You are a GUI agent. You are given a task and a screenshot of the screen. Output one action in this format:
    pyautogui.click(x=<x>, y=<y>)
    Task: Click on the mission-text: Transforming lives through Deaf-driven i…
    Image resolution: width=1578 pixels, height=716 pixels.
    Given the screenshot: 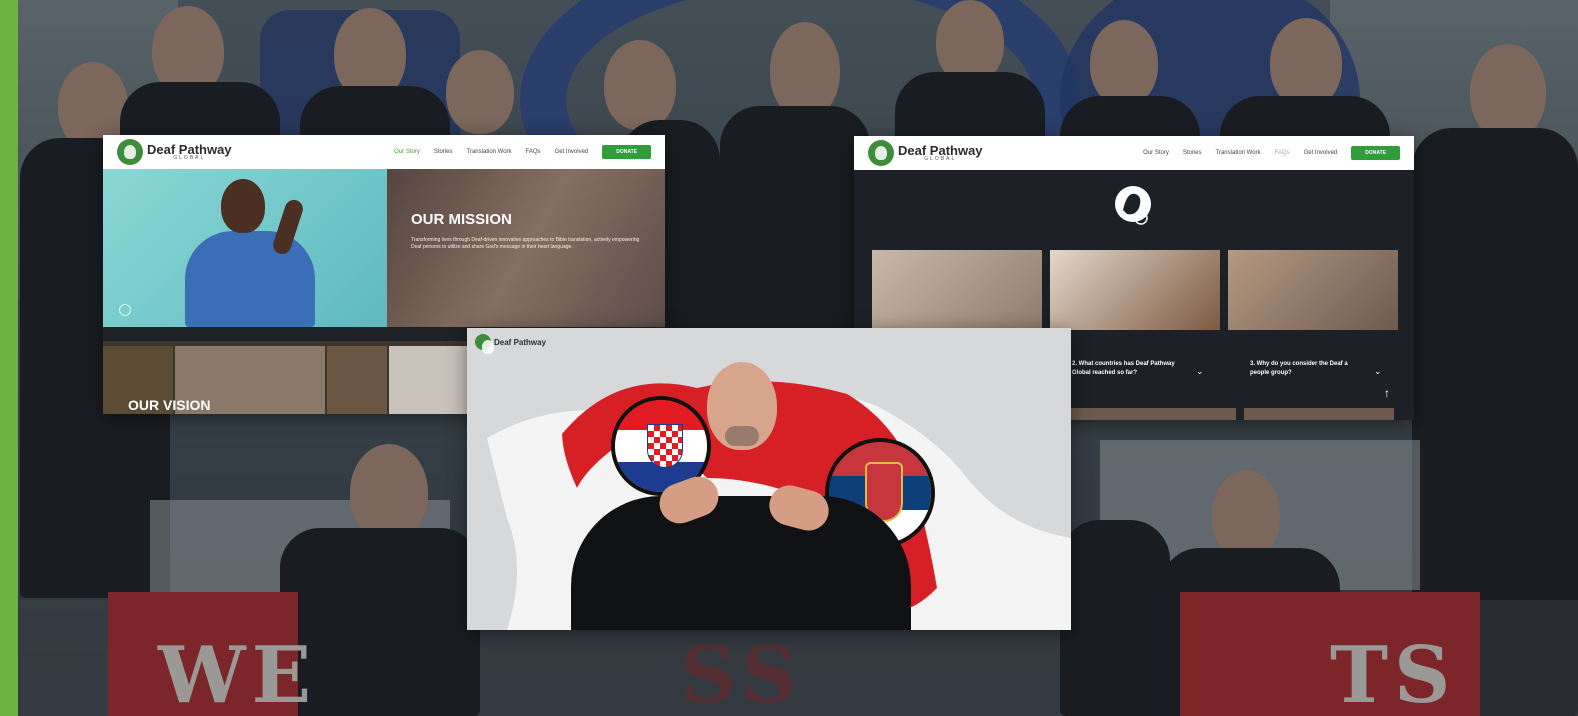 What is the action you would take?
    pyautogui.click(x=525, y=243)
    